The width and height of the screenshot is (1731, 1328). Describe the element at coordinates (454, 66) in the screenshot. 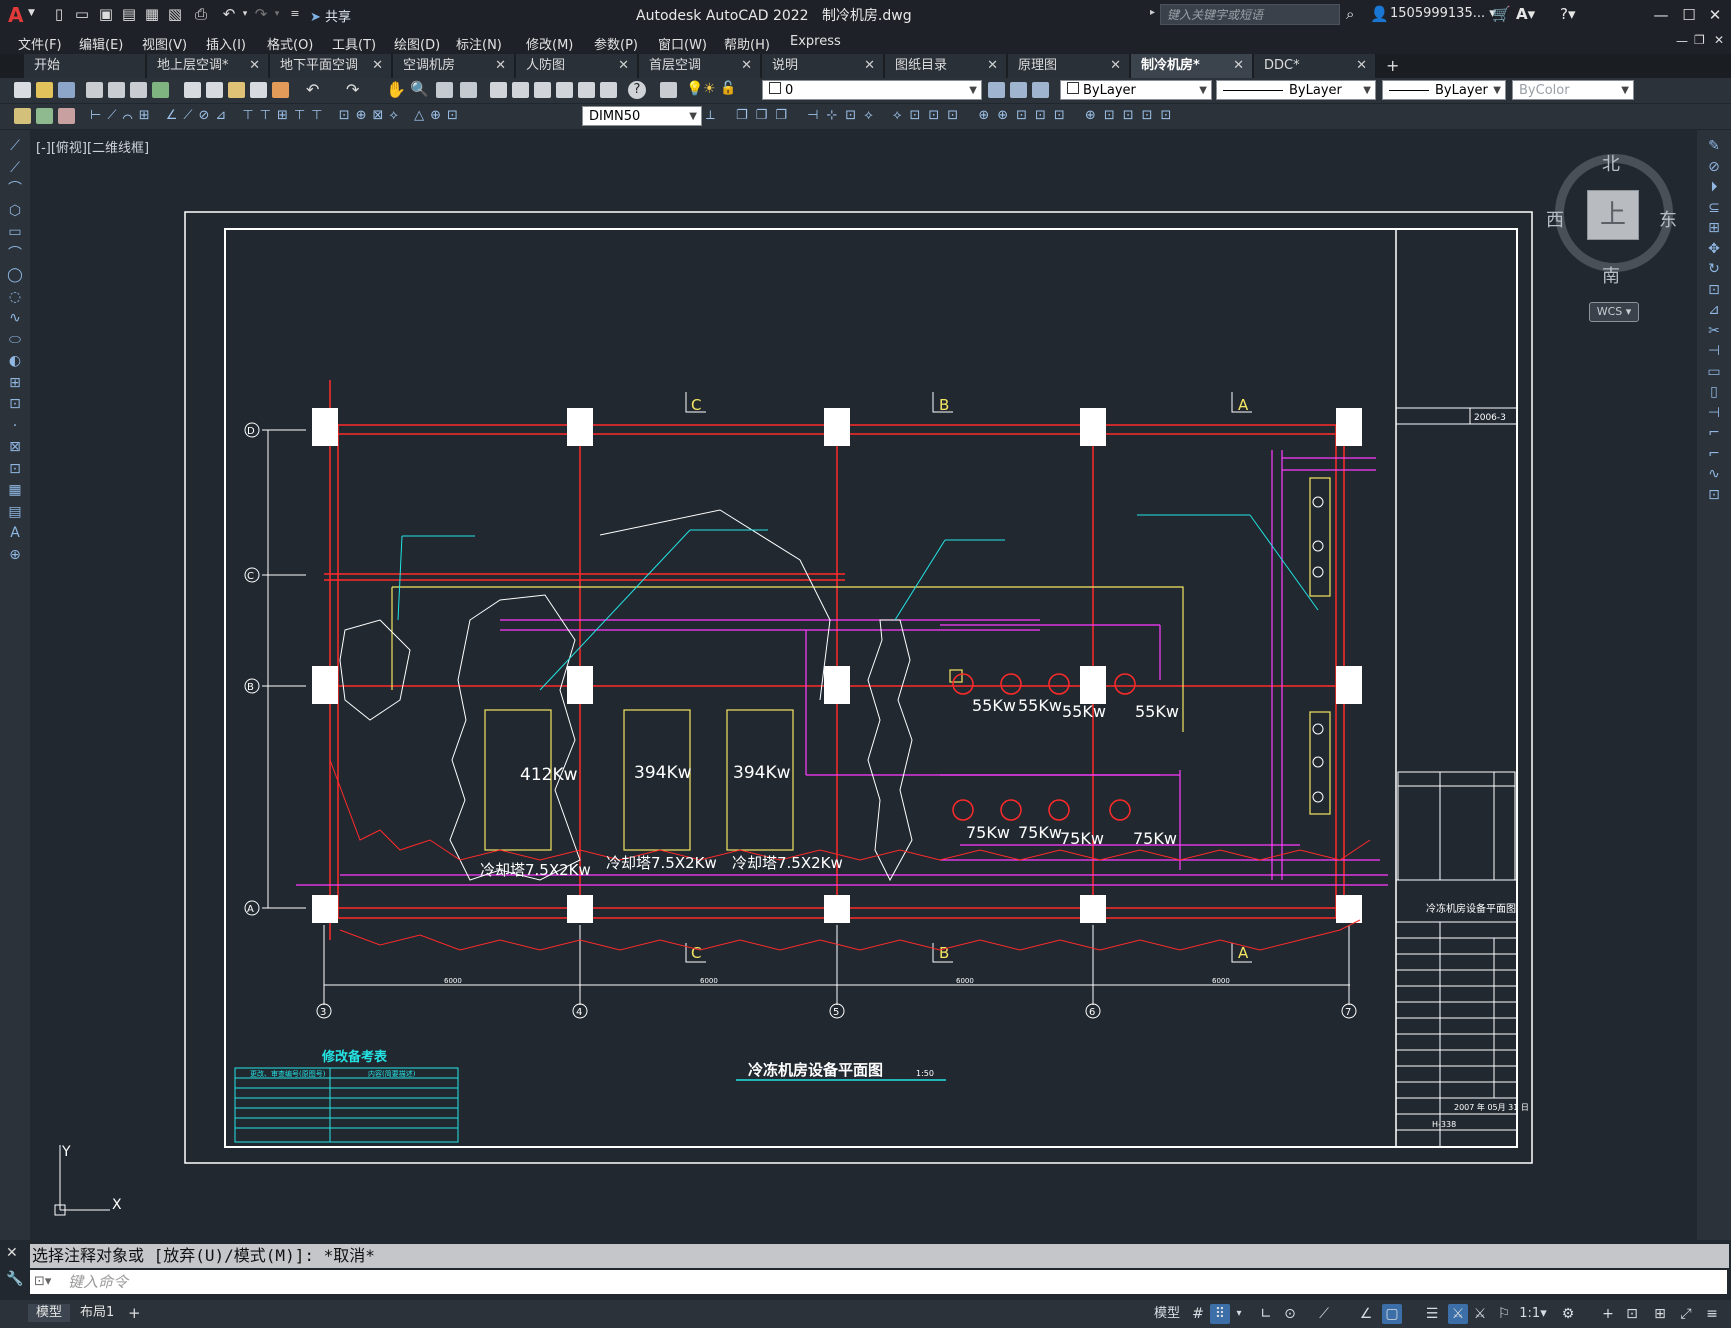

I see `tab-file: 空调机房 ✕` at that location.